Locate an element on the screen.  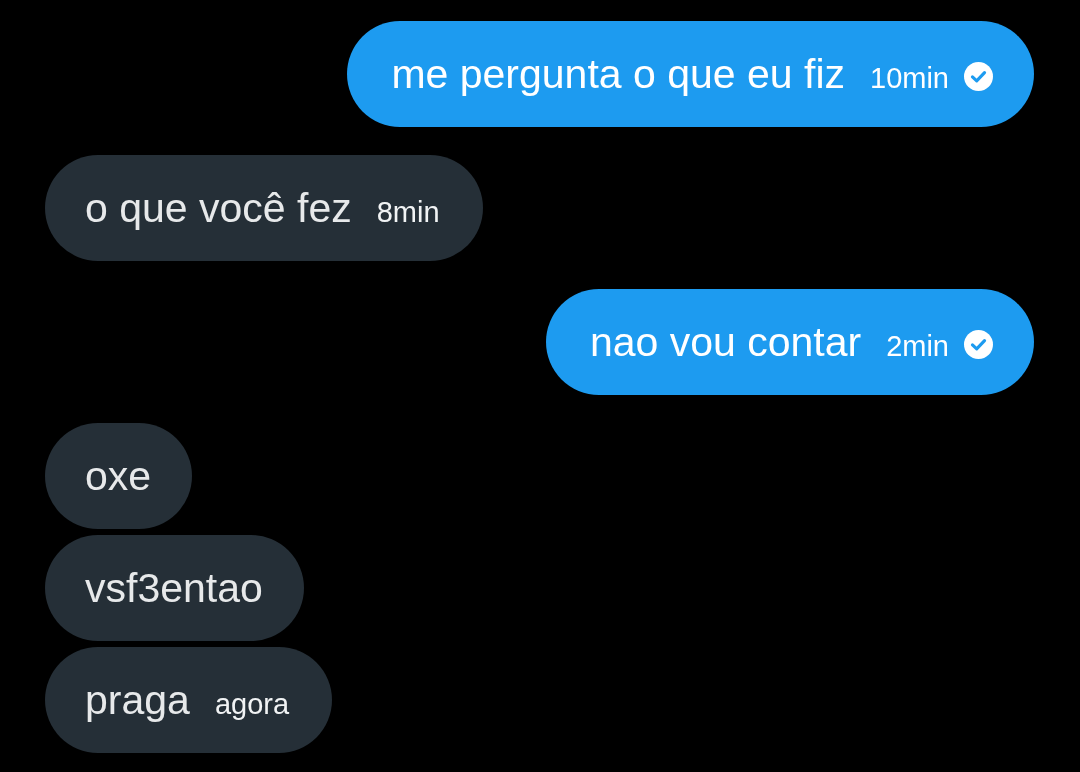
message-text: nao vou contar is located at coordinates (725, 342).